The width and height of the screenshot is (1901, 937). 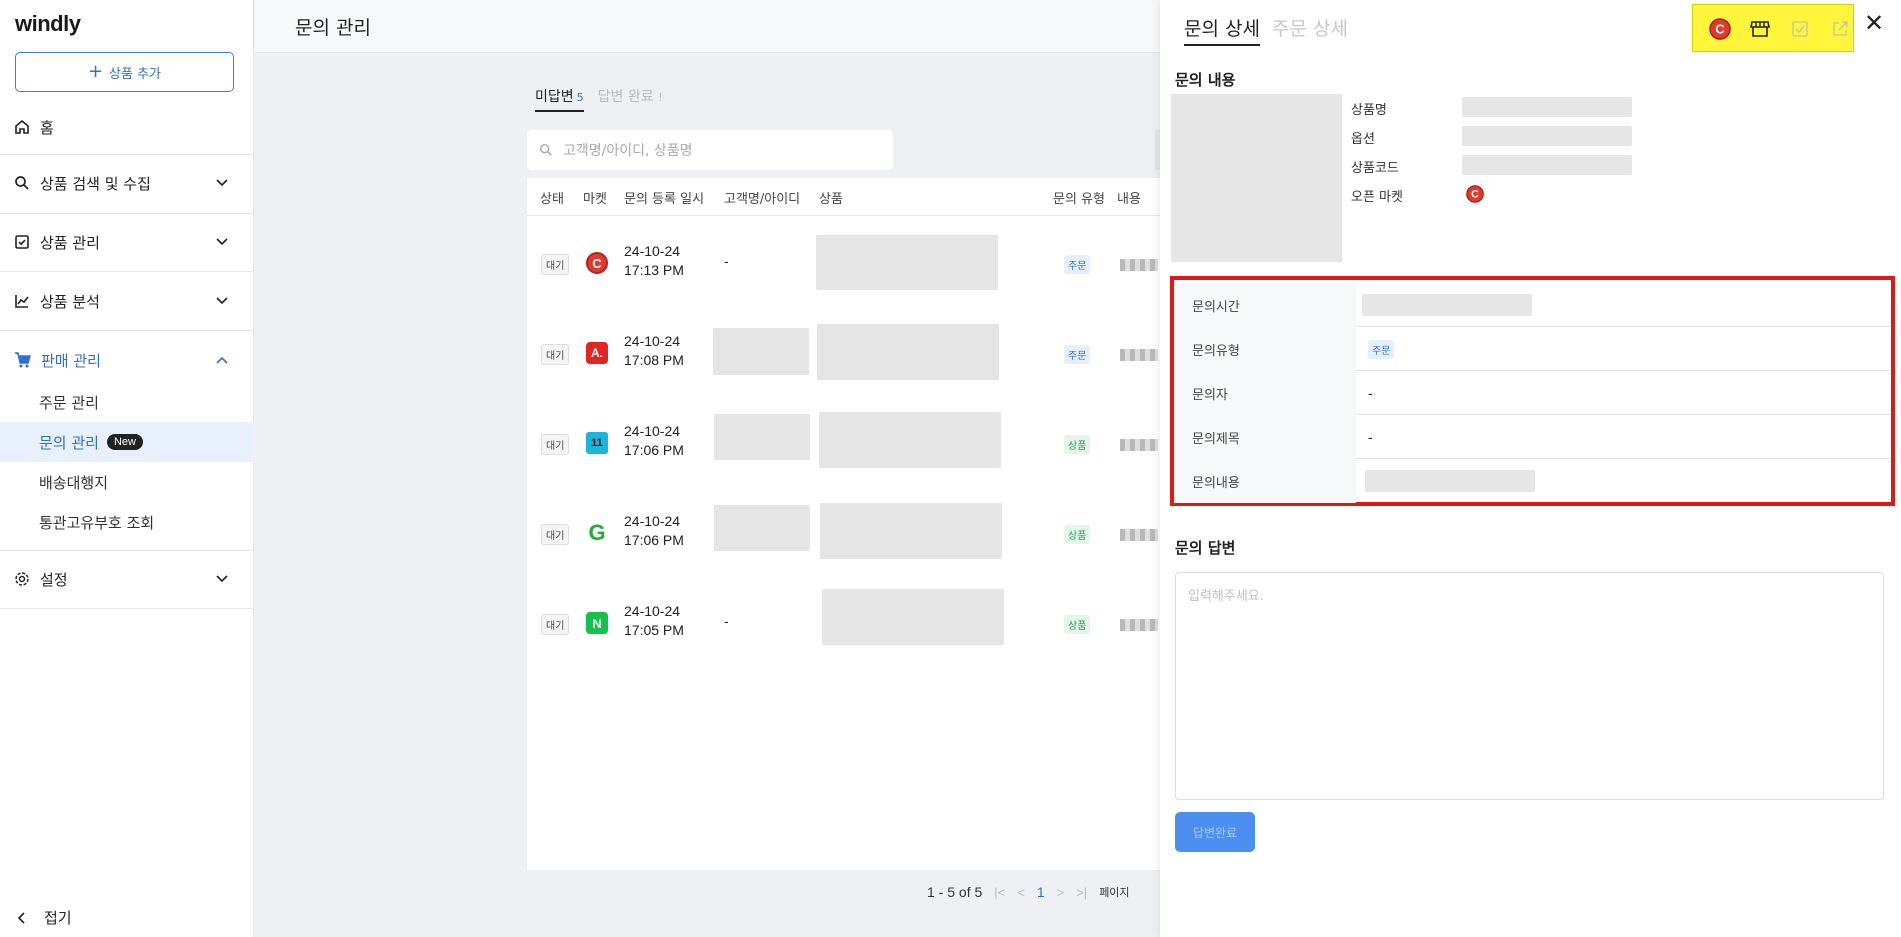 What do you see at coordinates (1532, 349) in the screenshot?
I see `detail-row-type: 문의유형 주문` at bounding box center [1532, 349].